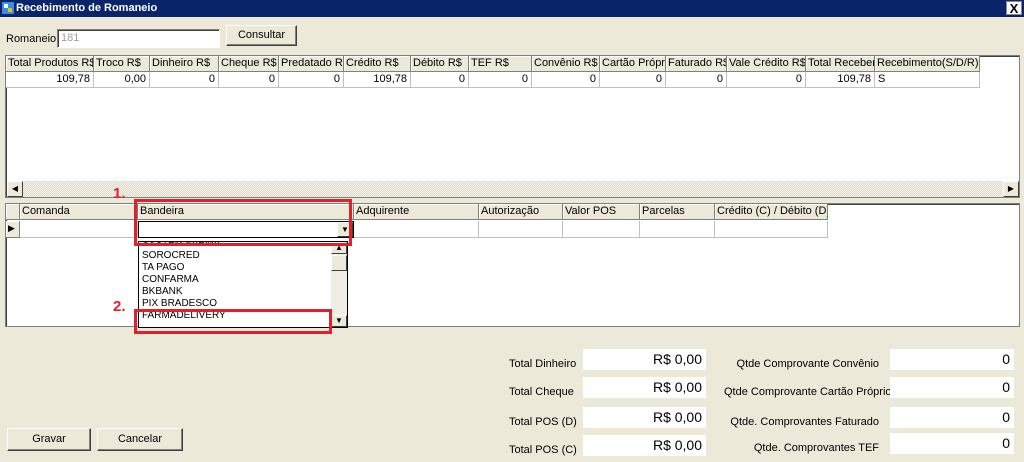  Describe the element at coordinates (119, 306) in the screenshot. I see `annotation-marker-2: 2.` at that location.